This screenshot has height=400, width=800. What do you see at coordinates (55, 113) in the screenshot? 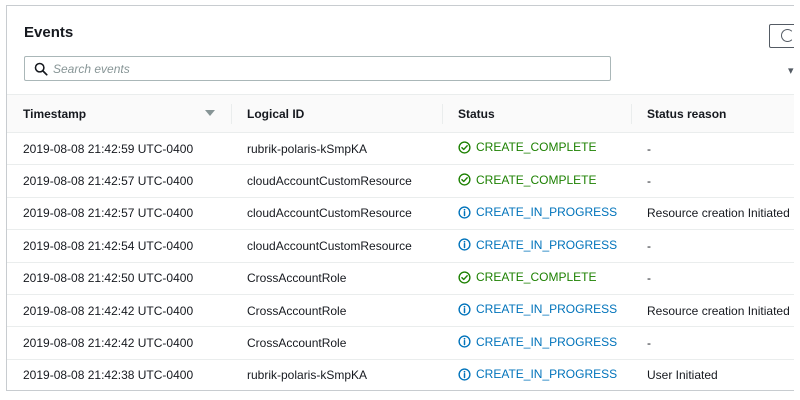
I see `column-header-label: Timestamp` at bounding box center [55, 113].